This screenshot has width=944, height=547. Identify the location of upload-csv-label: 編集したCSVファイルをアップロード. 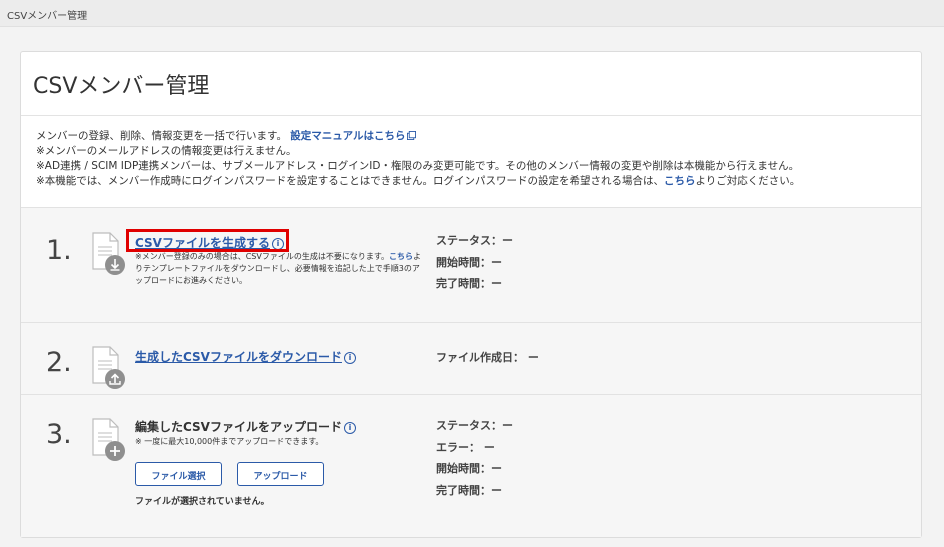
(238, 427).